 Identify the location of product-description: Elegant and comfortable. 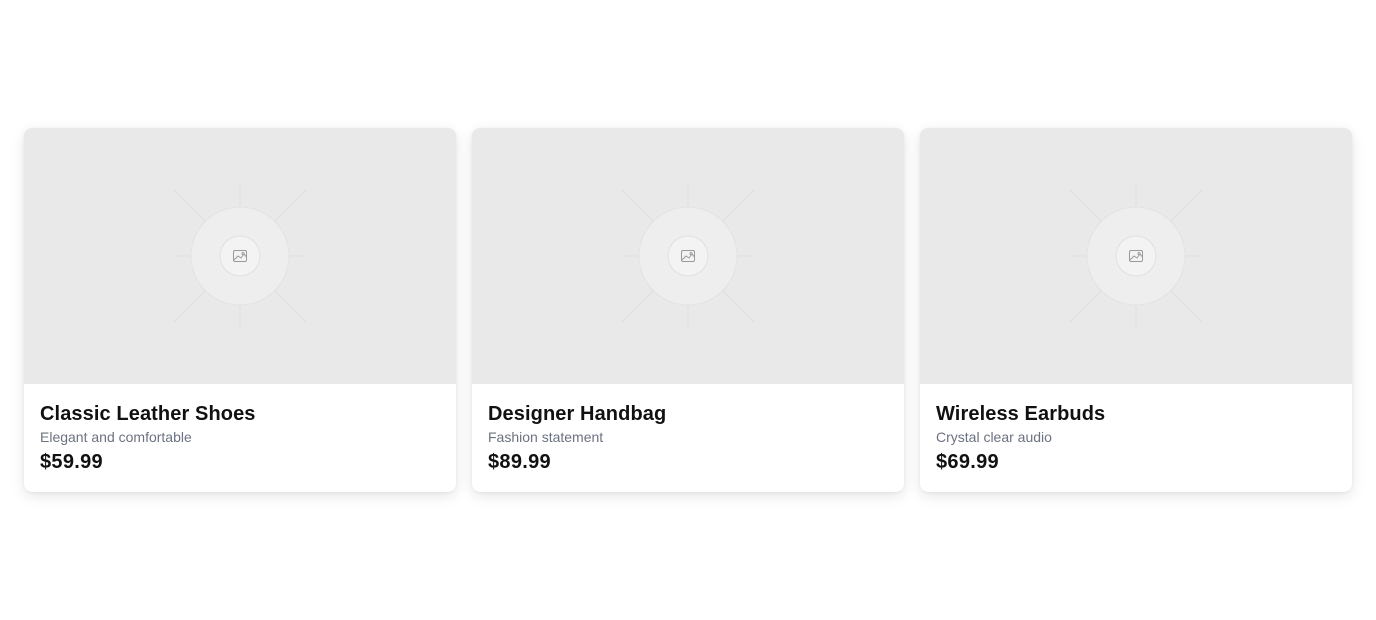
(116, 437).